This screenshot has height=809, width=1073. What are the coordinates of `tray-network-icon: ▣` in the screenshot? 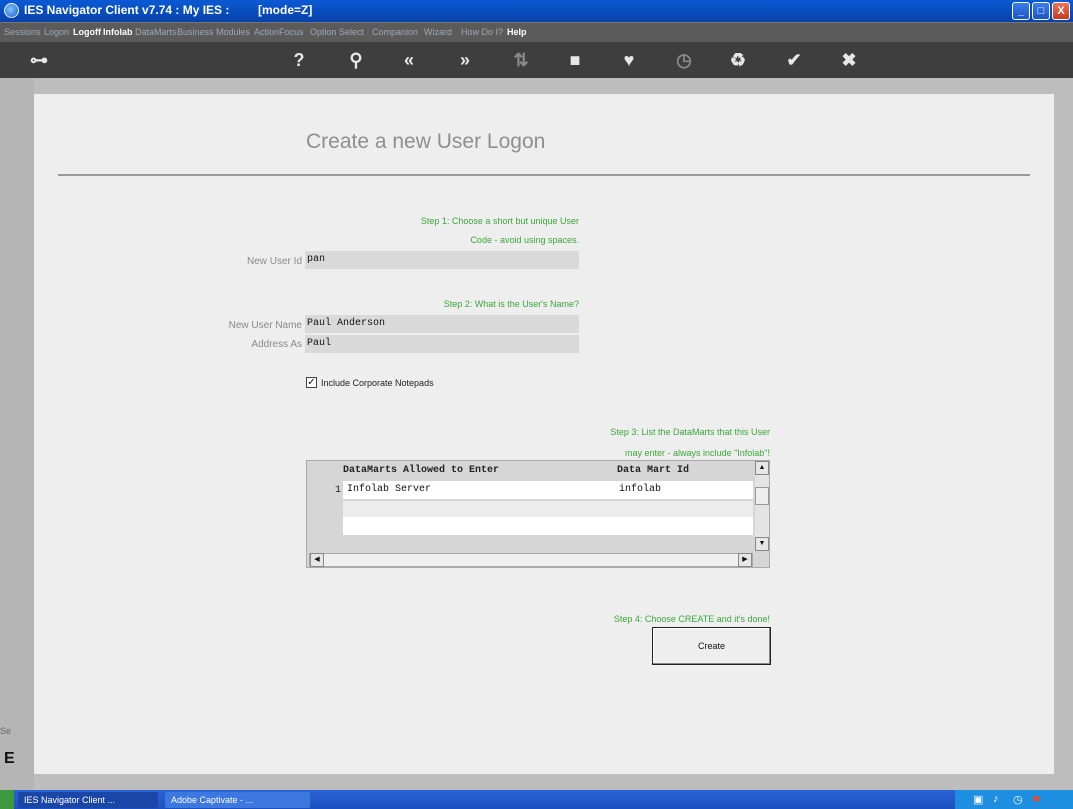 It's located at (978, 799).